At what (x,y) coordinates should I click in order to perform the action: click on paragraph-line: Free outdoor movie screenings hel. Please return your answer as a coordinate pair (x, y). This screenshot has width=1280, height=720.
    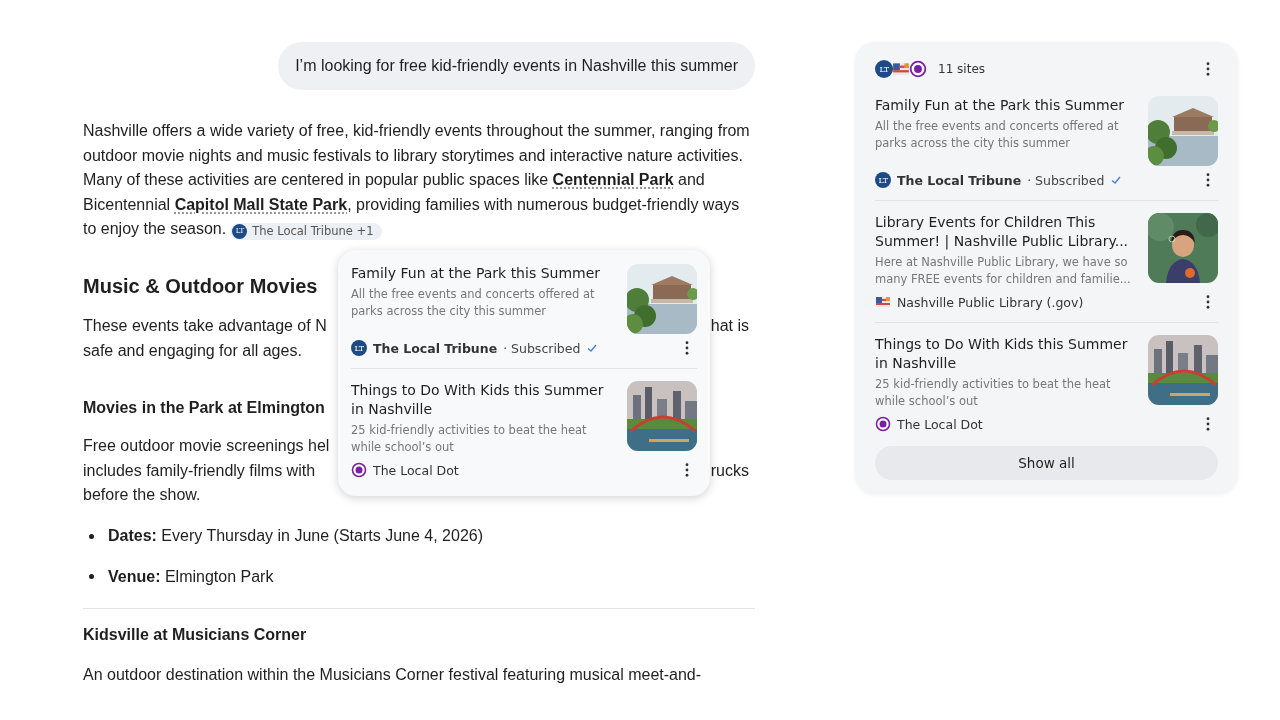
    Looking at the image, I should click on (206, 446).